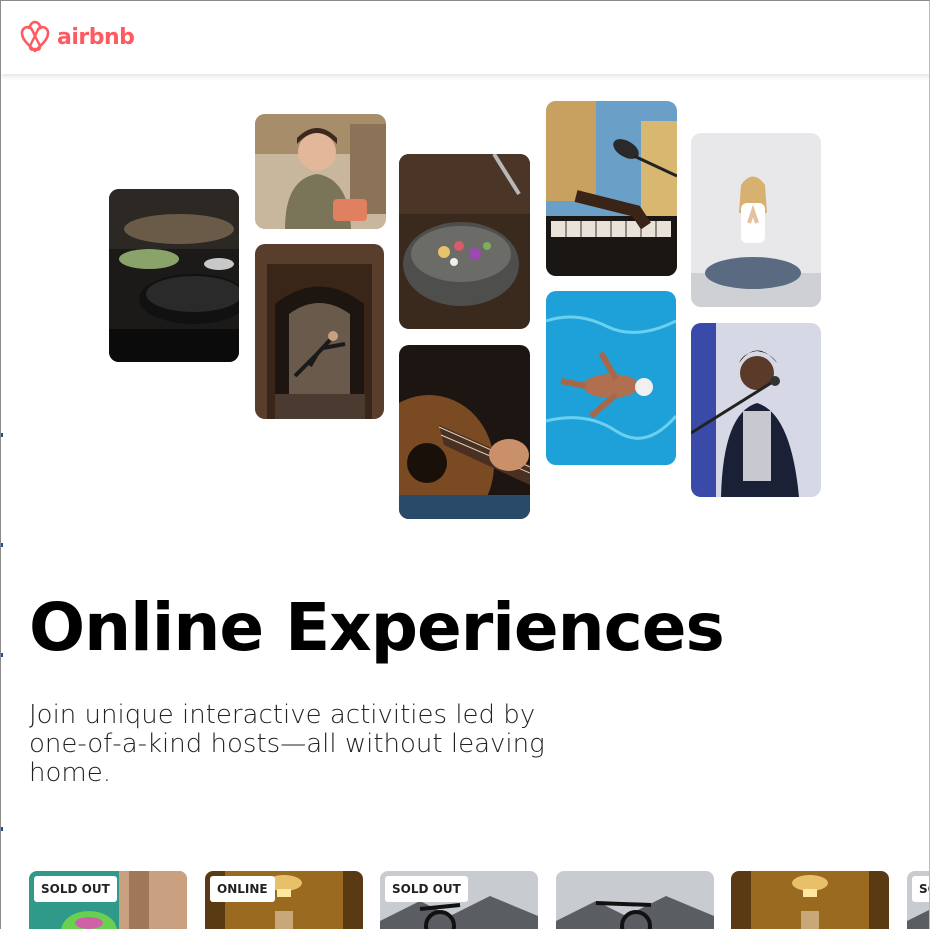 This screenshot has width=930, height=929. What do you see at coordinates (319, 331) in the screenshot?
I see `dancer-photo` at bounding box center [319, 331].